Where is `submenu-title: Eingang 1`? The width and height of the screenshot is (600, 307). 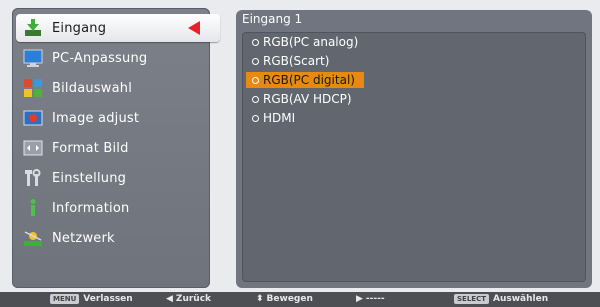
submenu-title: Eingang 1 is located at coordinates (272, 19).